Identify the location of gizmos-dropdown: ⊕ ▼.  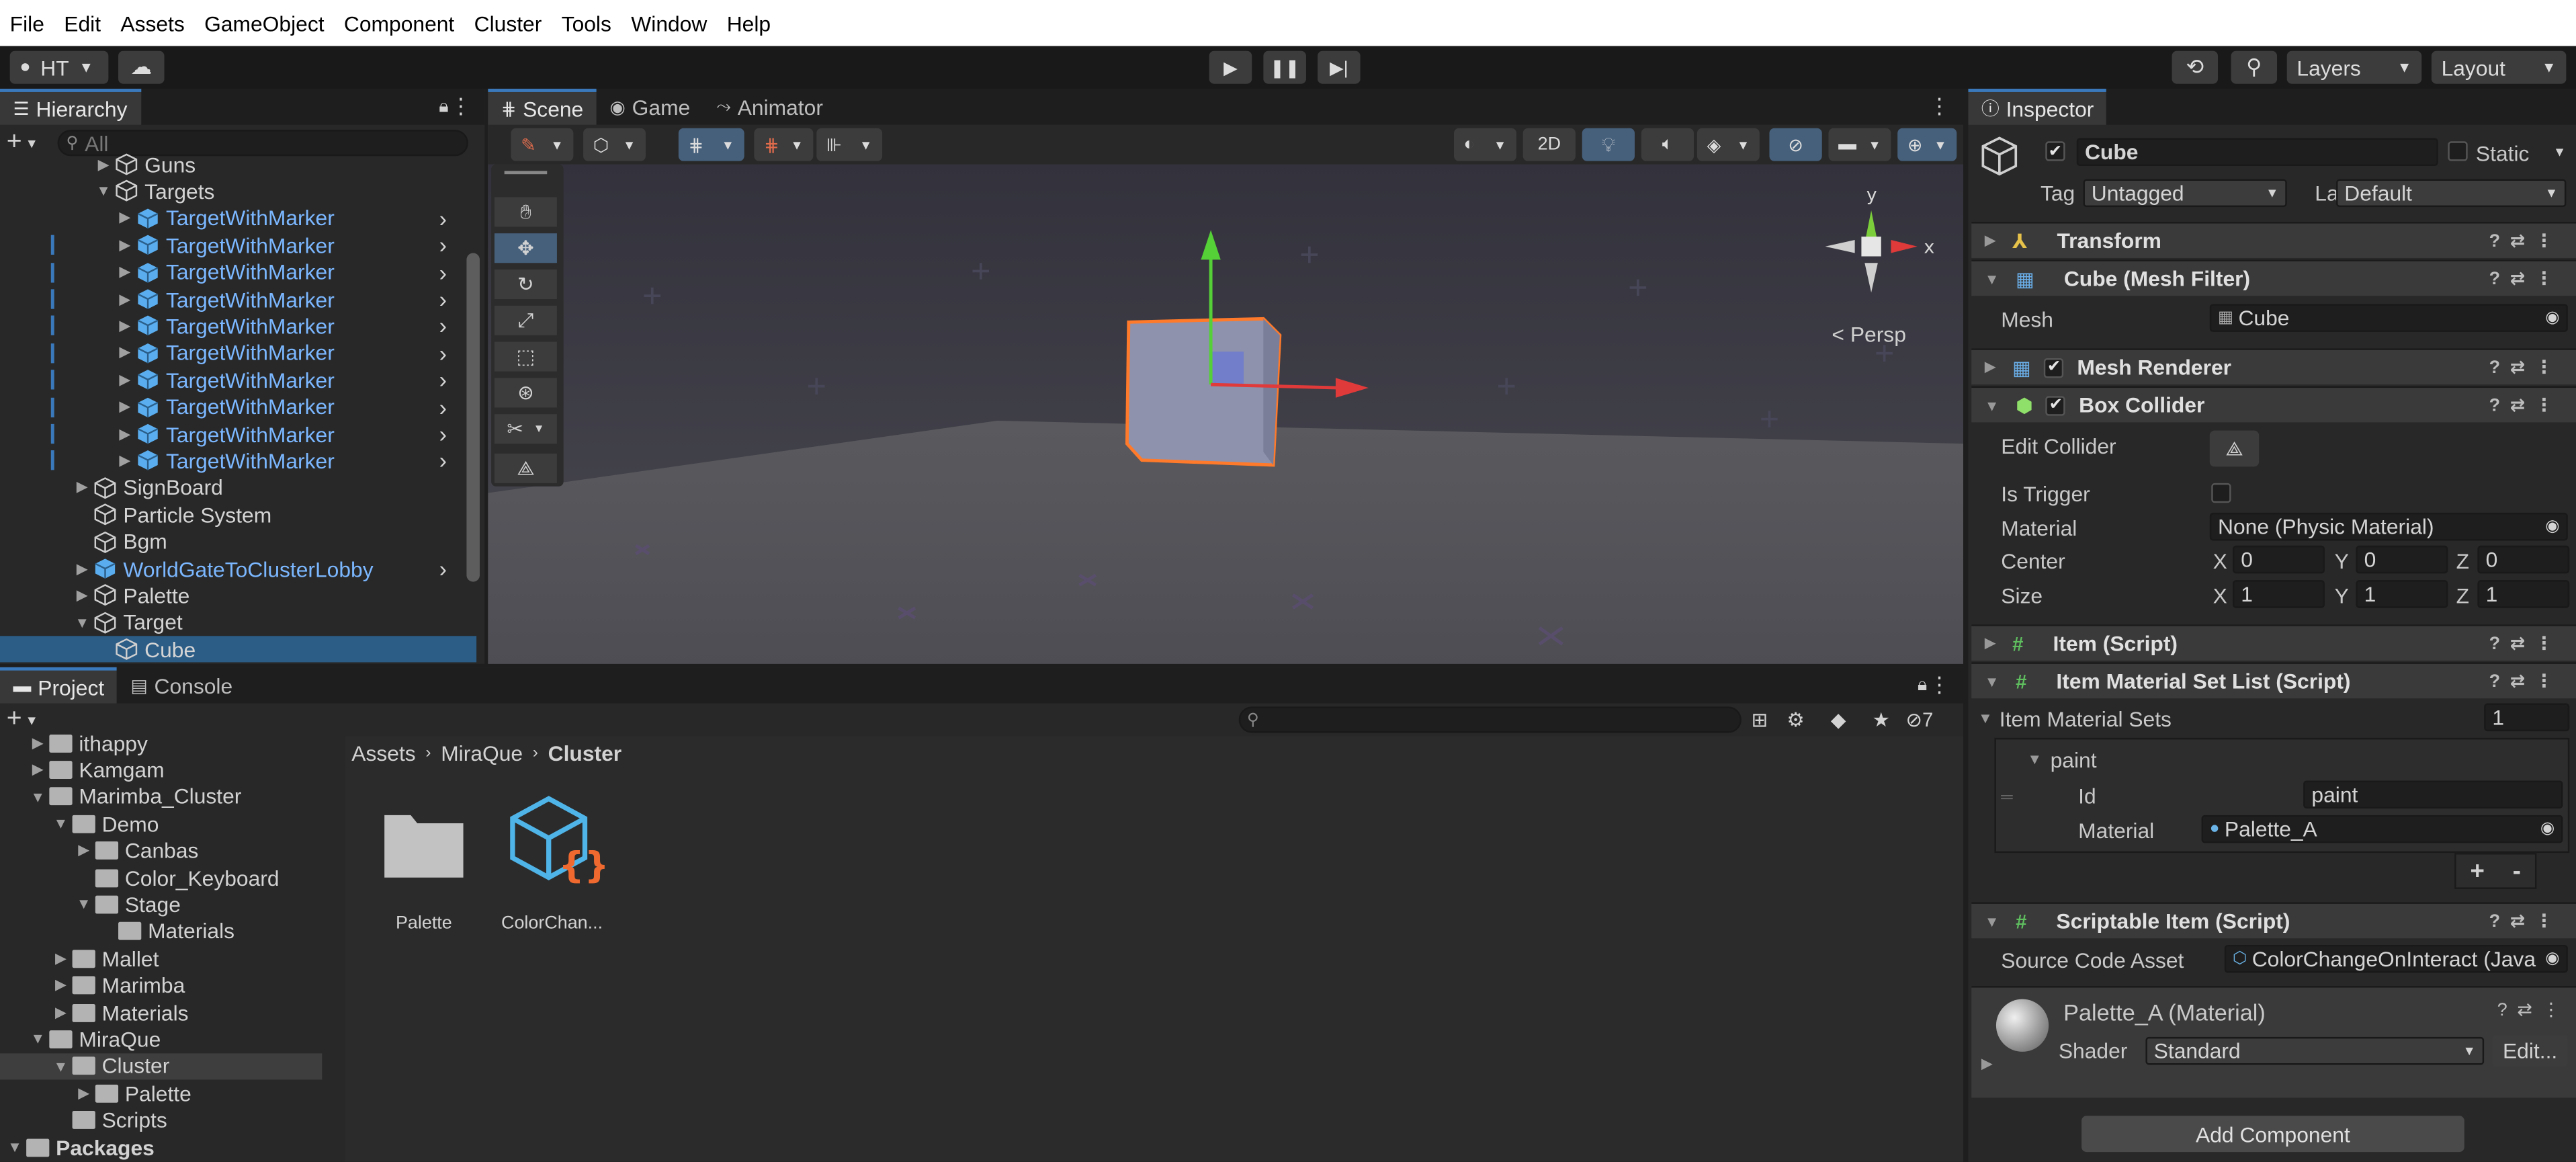
(1927, 144).